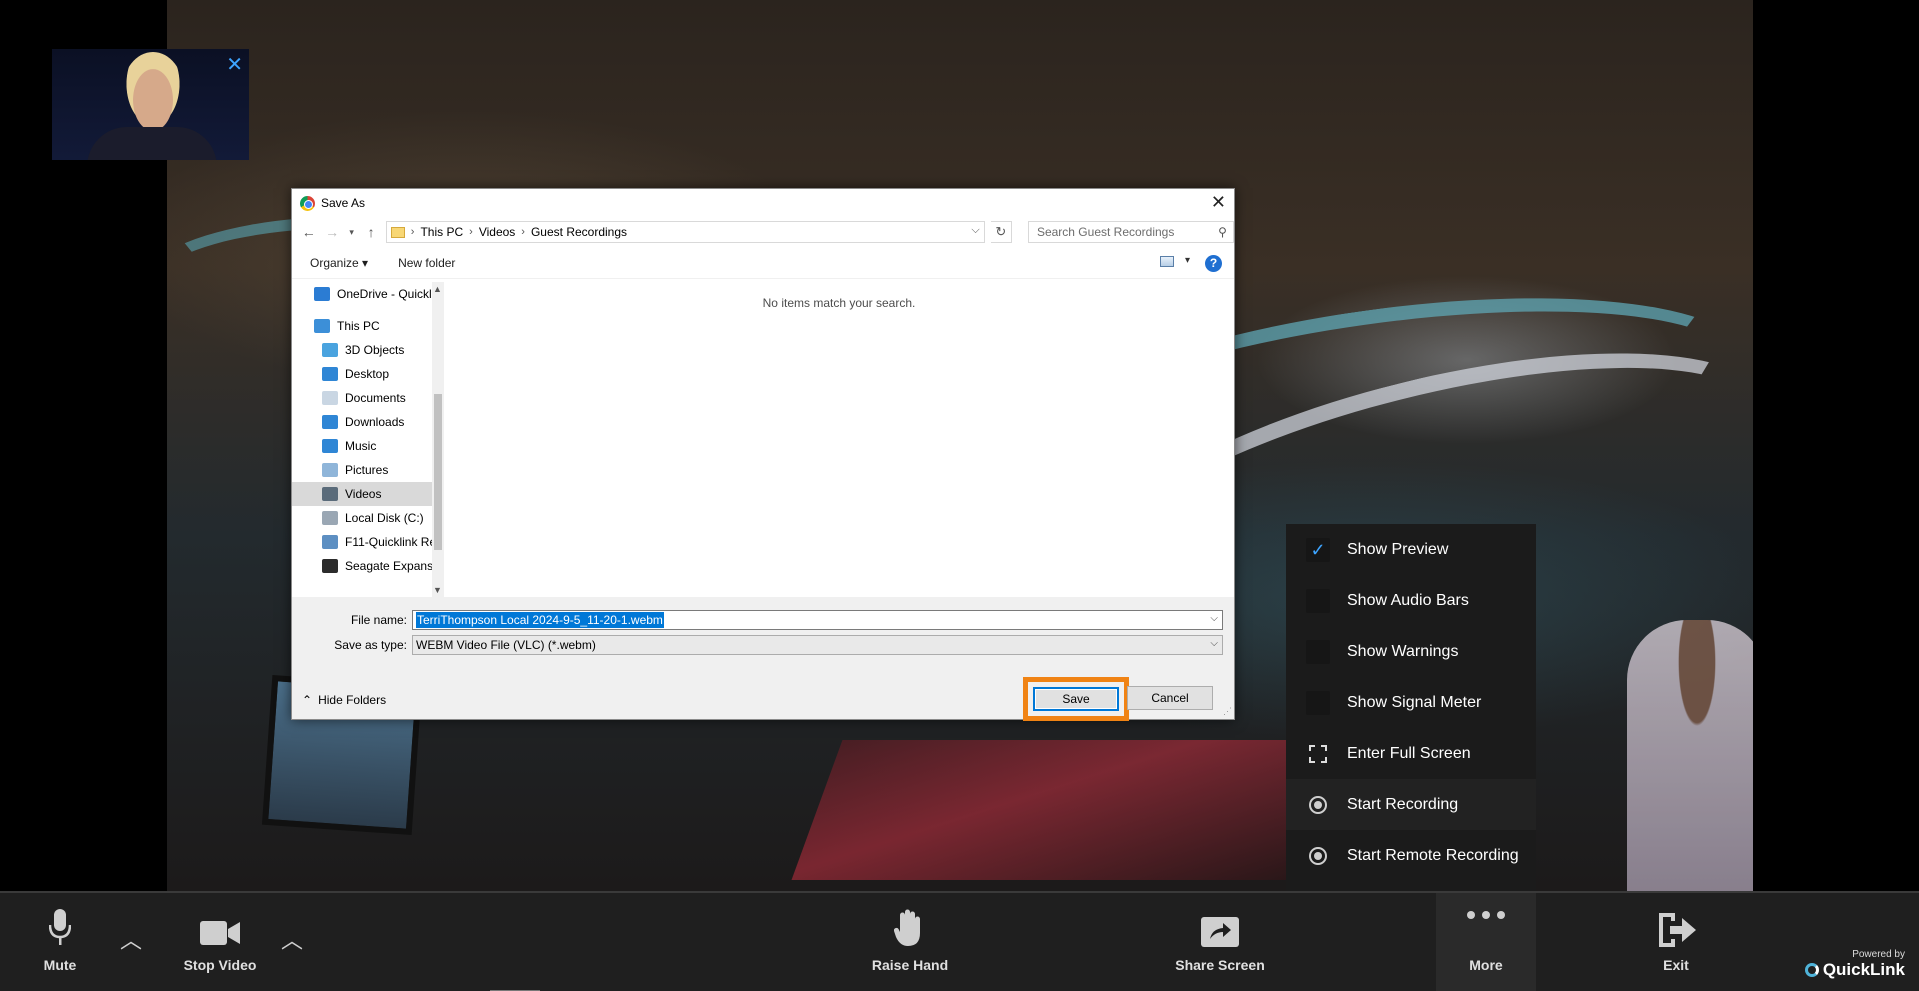  I want to click on back-arrow-icon: ←, so click(308, 232).